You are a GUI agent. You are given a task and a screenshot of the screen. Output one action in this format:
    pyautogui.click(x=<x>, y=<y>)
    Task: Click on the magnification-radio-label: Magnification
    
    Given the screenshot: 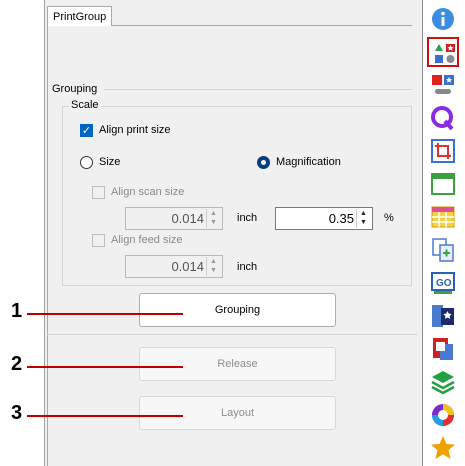 What is the action you would take?
    pyautogui.click(x=308, y=162)
    